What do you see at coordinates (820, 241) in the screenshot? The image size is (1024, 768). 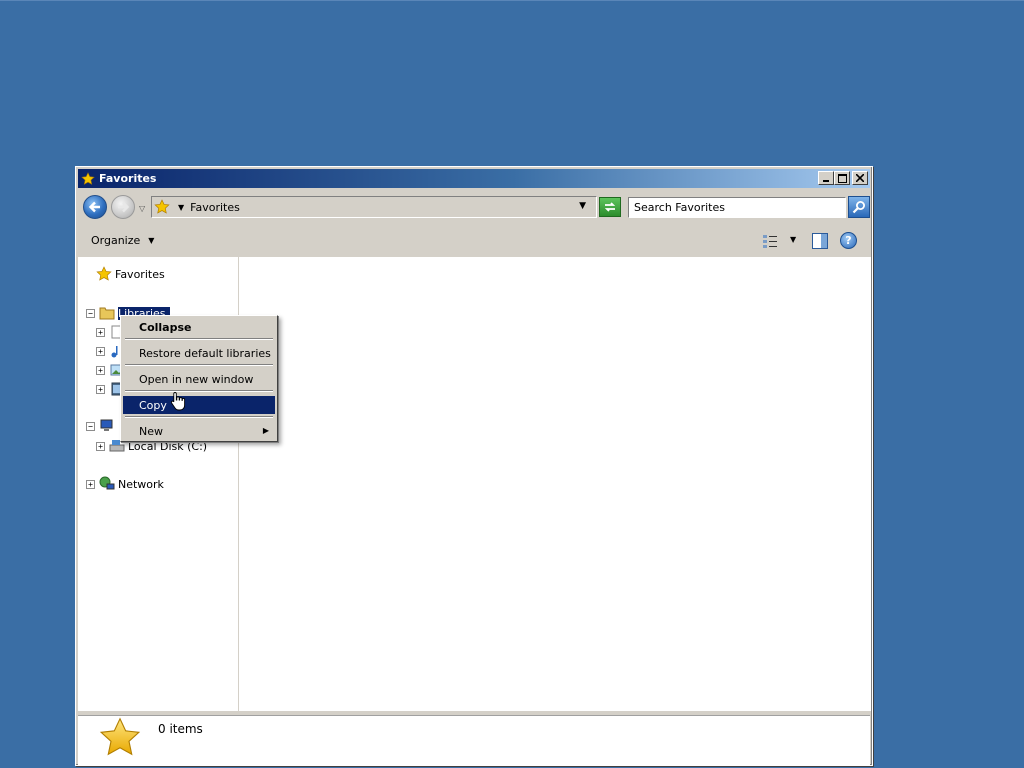 I see `preview-pane-icon` at bounding box center [820, 241].